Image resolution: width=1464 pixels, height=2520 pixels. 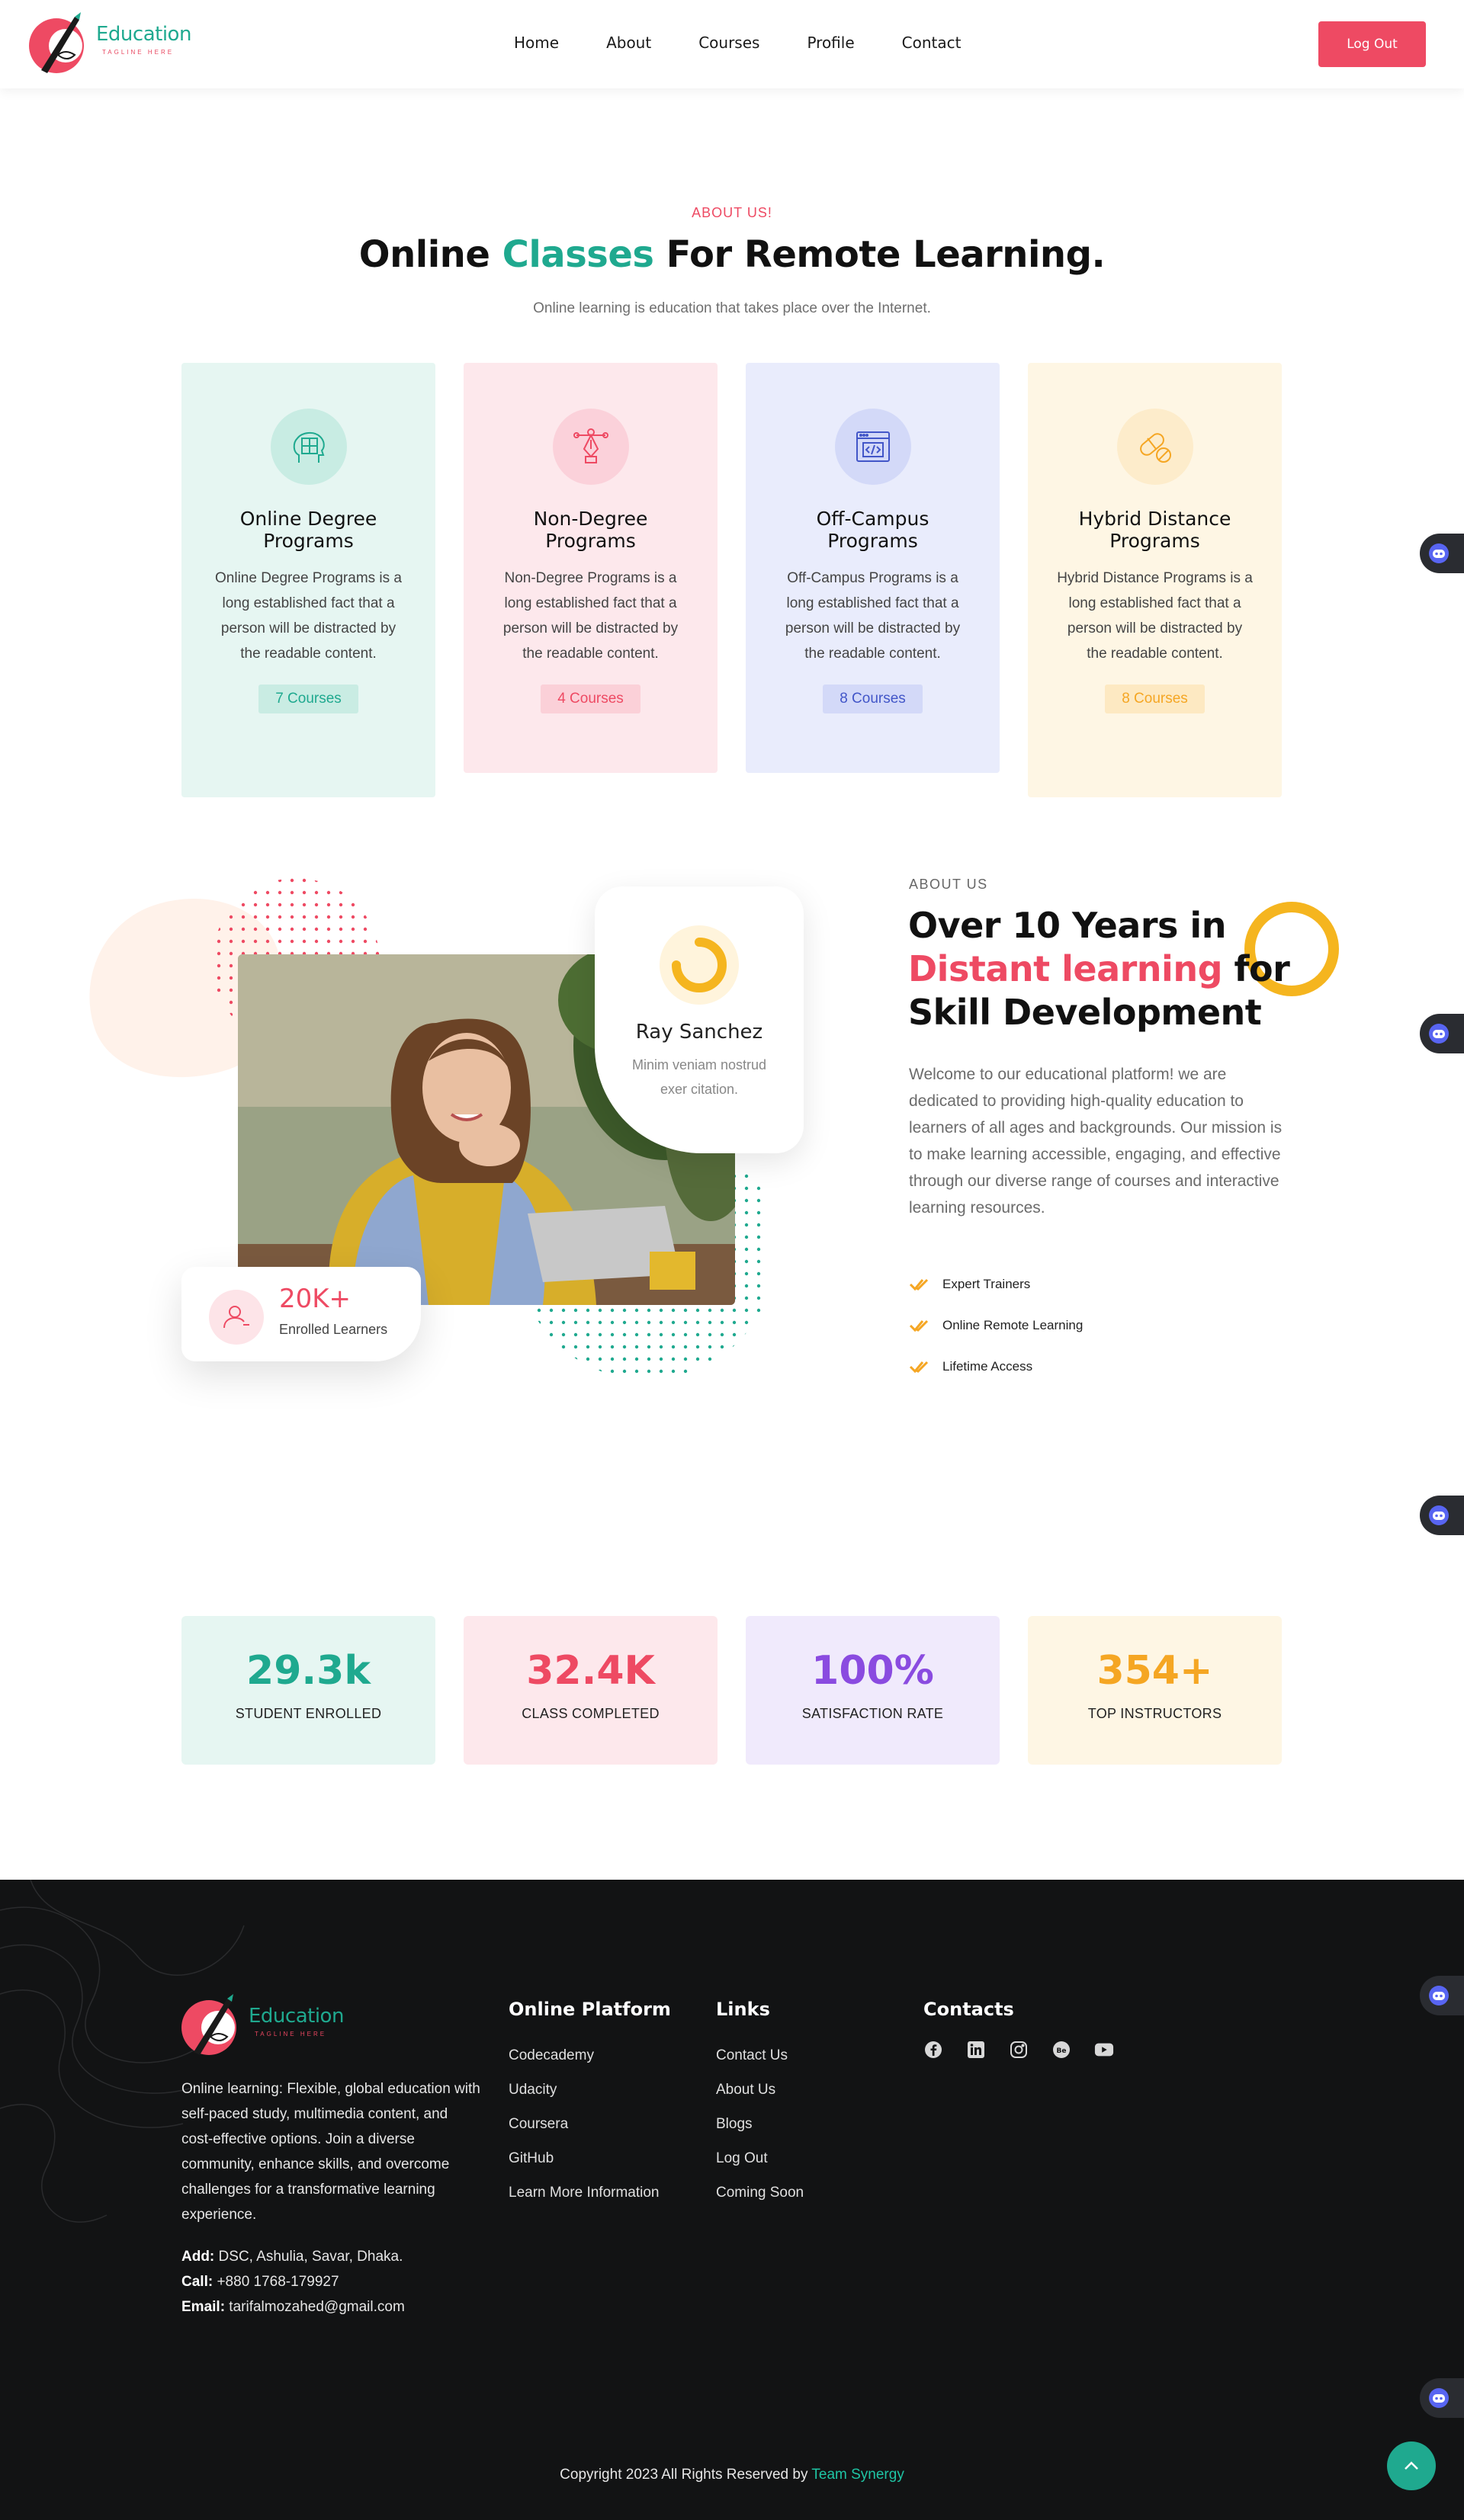 I want to click on youtube-icon, so click(x=1104, y=2050).